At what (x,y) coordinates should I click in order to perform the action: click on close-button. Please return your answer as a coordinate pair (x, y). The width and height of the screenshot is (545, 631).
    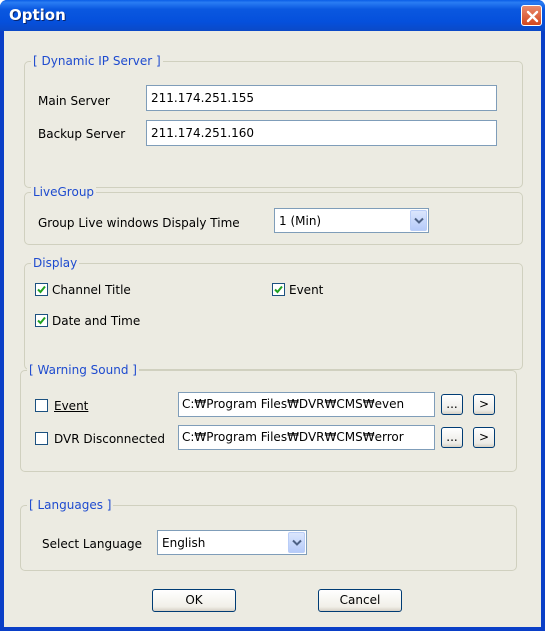
    Looking at the image, I should click on (531, 15).